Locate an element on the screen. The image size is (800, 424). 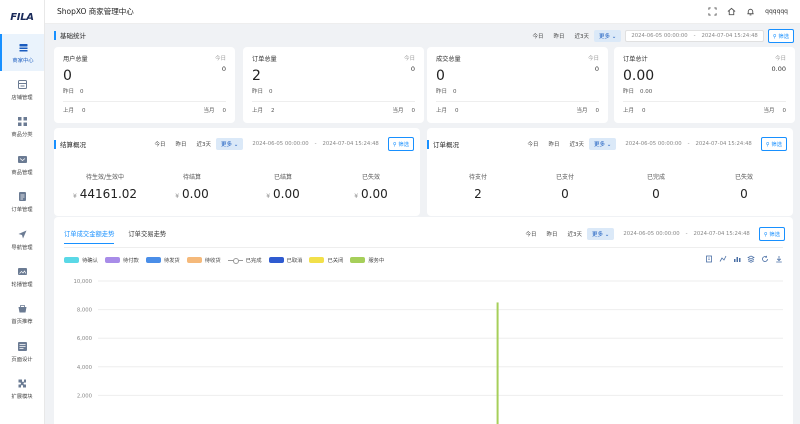
end-date: 2024-07-04 15:24:48 is located at coordinates (729, 36).